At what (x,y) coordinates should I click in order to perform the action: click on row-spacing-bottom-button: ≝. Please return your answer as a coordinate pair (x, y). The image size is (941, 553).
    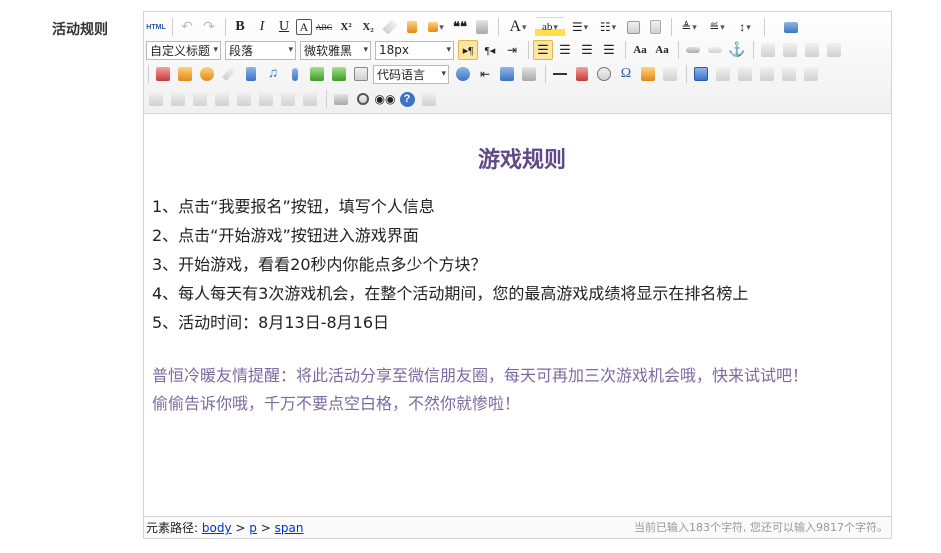
    Looking at the image, I should click on (717, 27).